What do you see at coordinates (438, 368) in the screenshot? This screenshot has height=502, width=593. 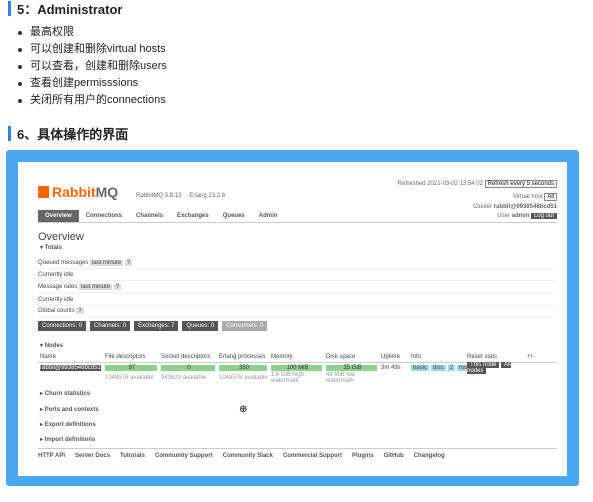 I see `info-pill: disc` at bounding box center [438, 368].